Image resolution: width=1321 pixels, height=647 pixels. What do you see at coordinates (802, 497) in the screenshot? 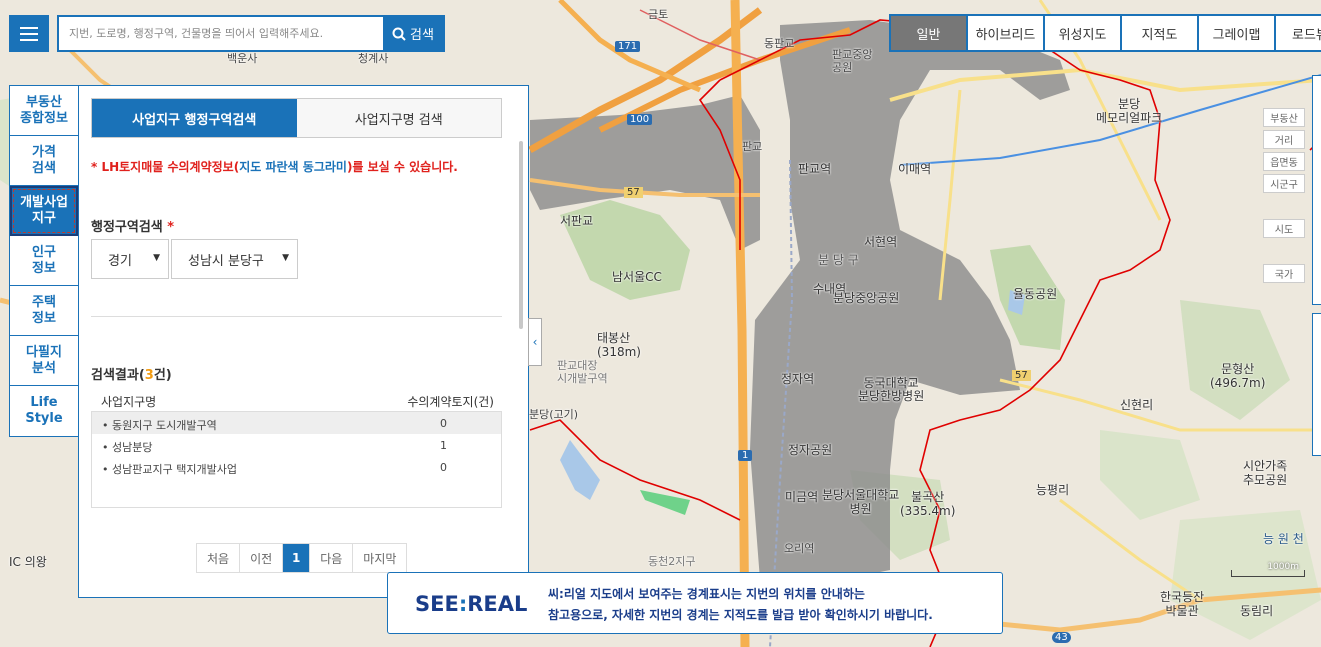
I see `map-label-migeum-station: 미금역` at bounding box center [802, 497].